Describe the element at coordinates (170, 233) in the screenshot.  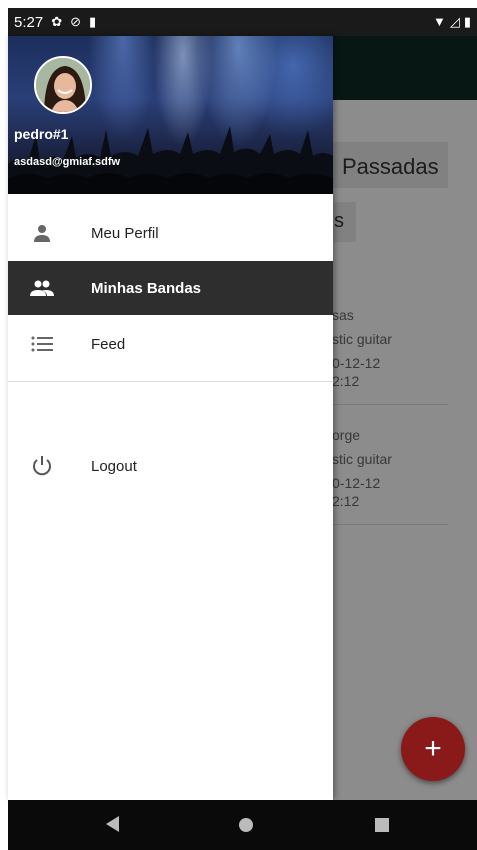
I see `menu-item-meu-perfil: Meu Perfil` at that location.